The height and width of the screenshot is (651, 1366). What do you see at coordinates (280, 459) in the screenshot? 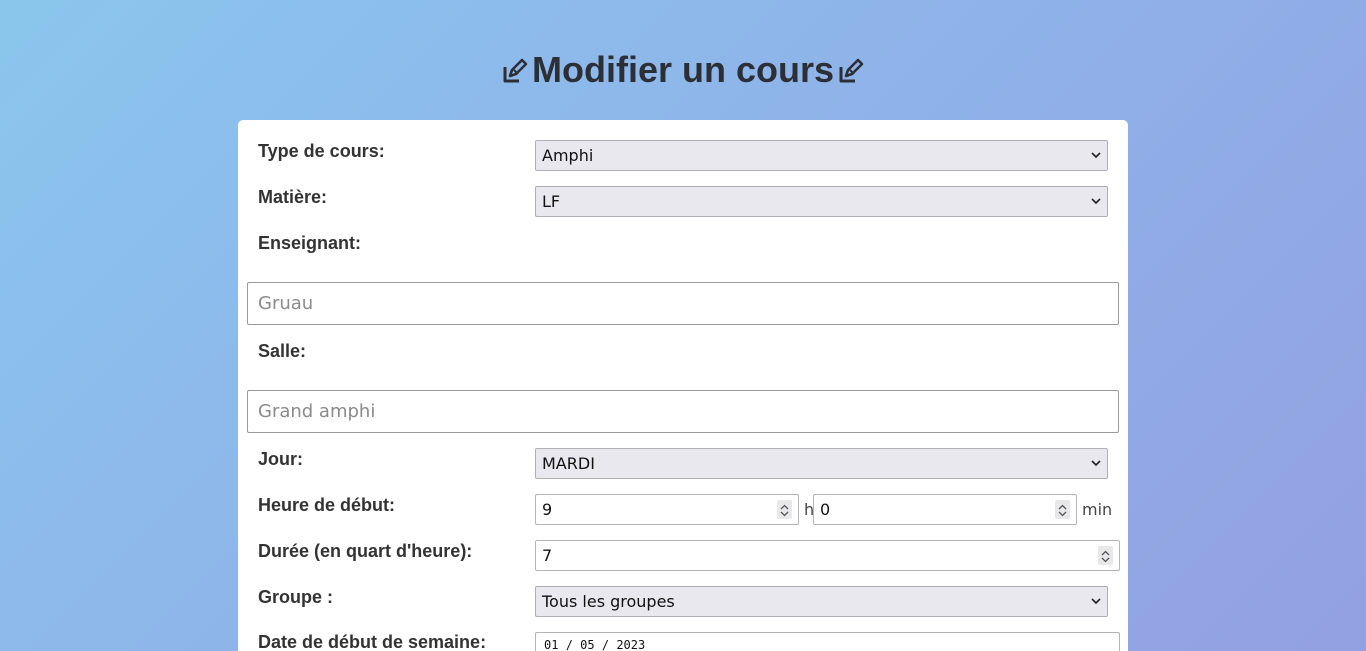
I see `day-label: Jour:` at bounding box center [280, 459].